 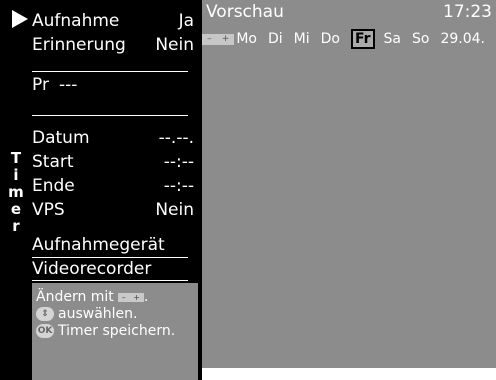 What do you see at coordinates (330, 39) in the screenshot?
I see `day-do: Do` at bounding box center [330, 39].